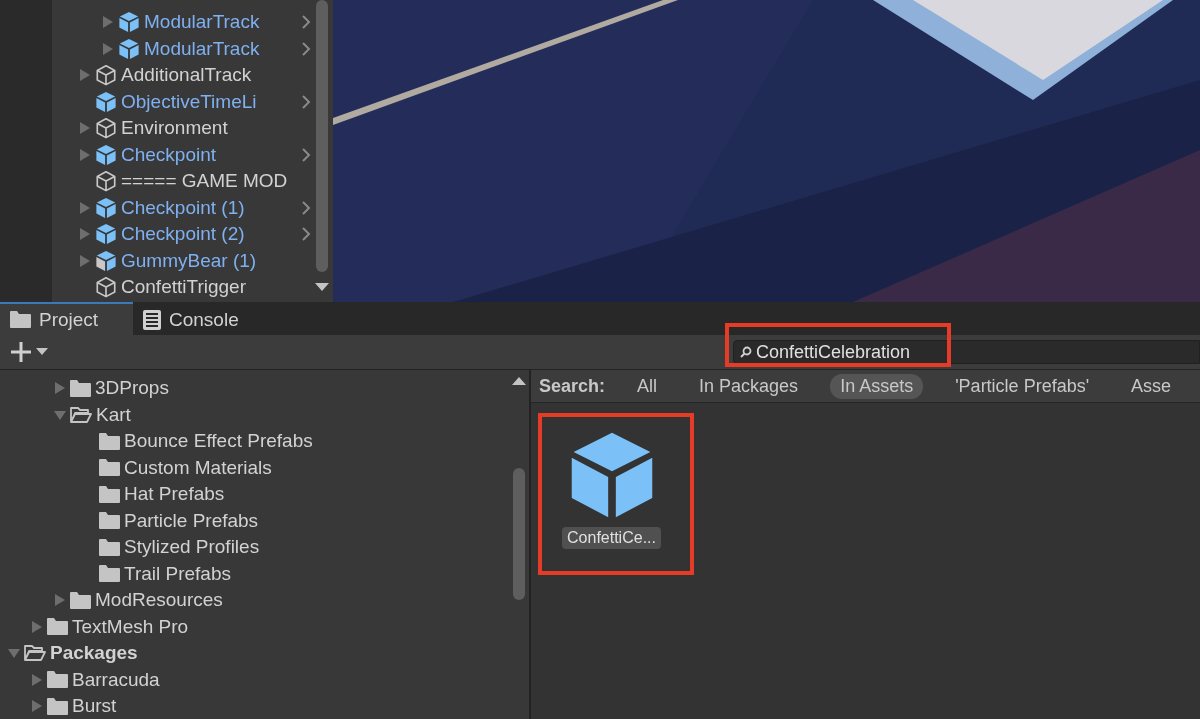 The height and width of the screenshot is (719, 1200). What do you see at coordinates (94, 653) in the screenshot?
I see `folder-item: Packages` at bounding box center [94, 653].